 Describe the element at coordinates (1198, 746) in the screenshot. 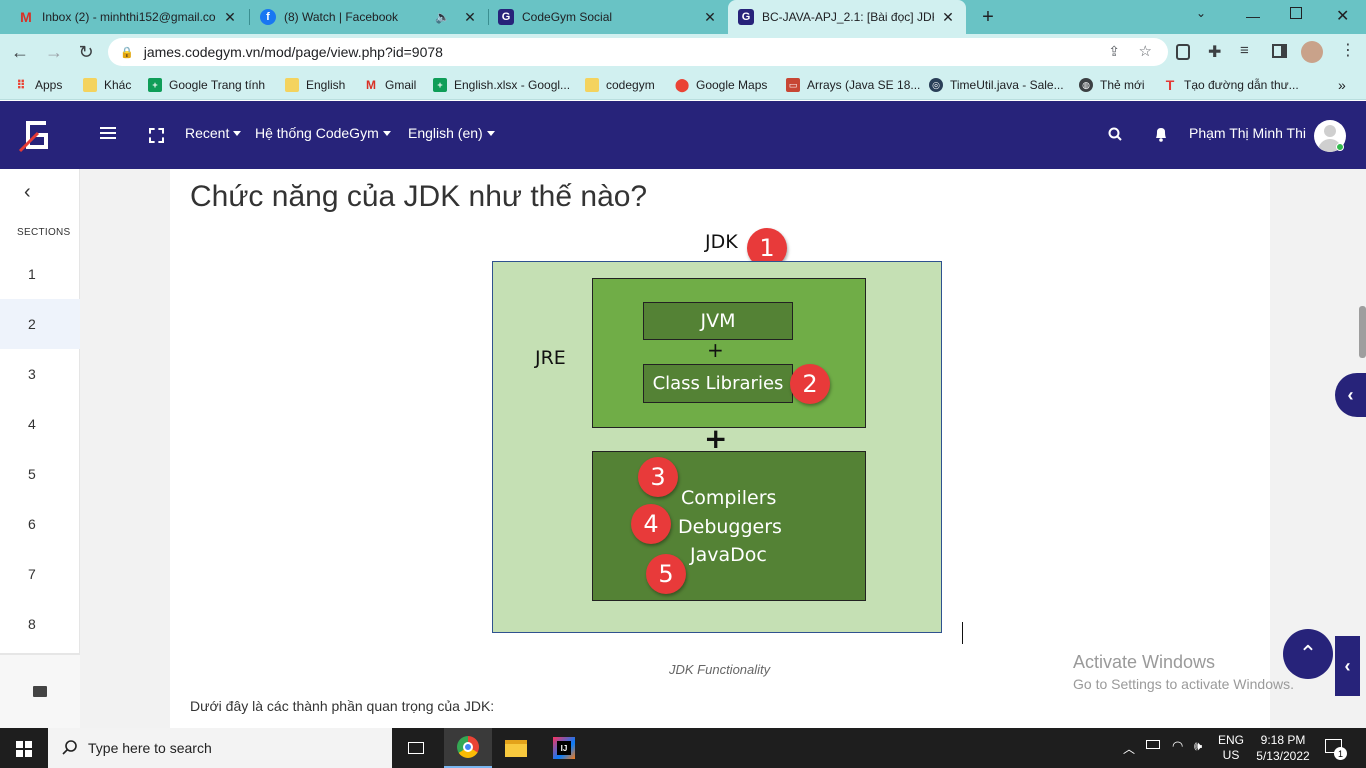

I see `volume-icon: 🕪` at that location.